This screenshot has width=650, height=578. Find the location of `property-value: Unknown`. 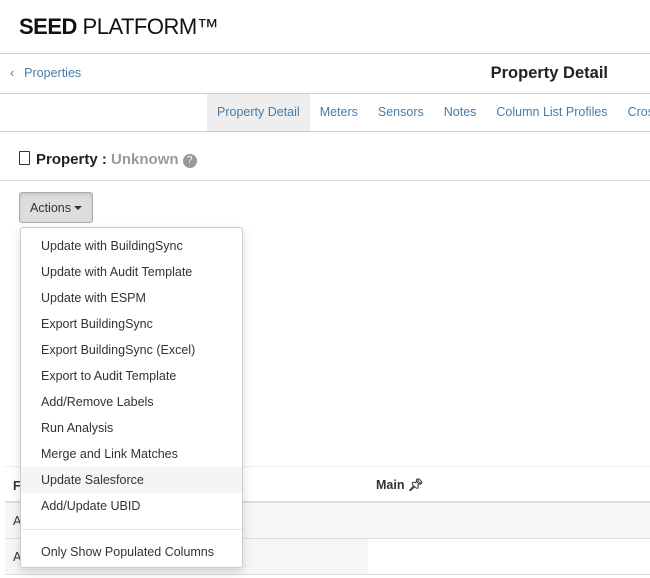

property-value: Unknown is located at coordinates (145, 159).